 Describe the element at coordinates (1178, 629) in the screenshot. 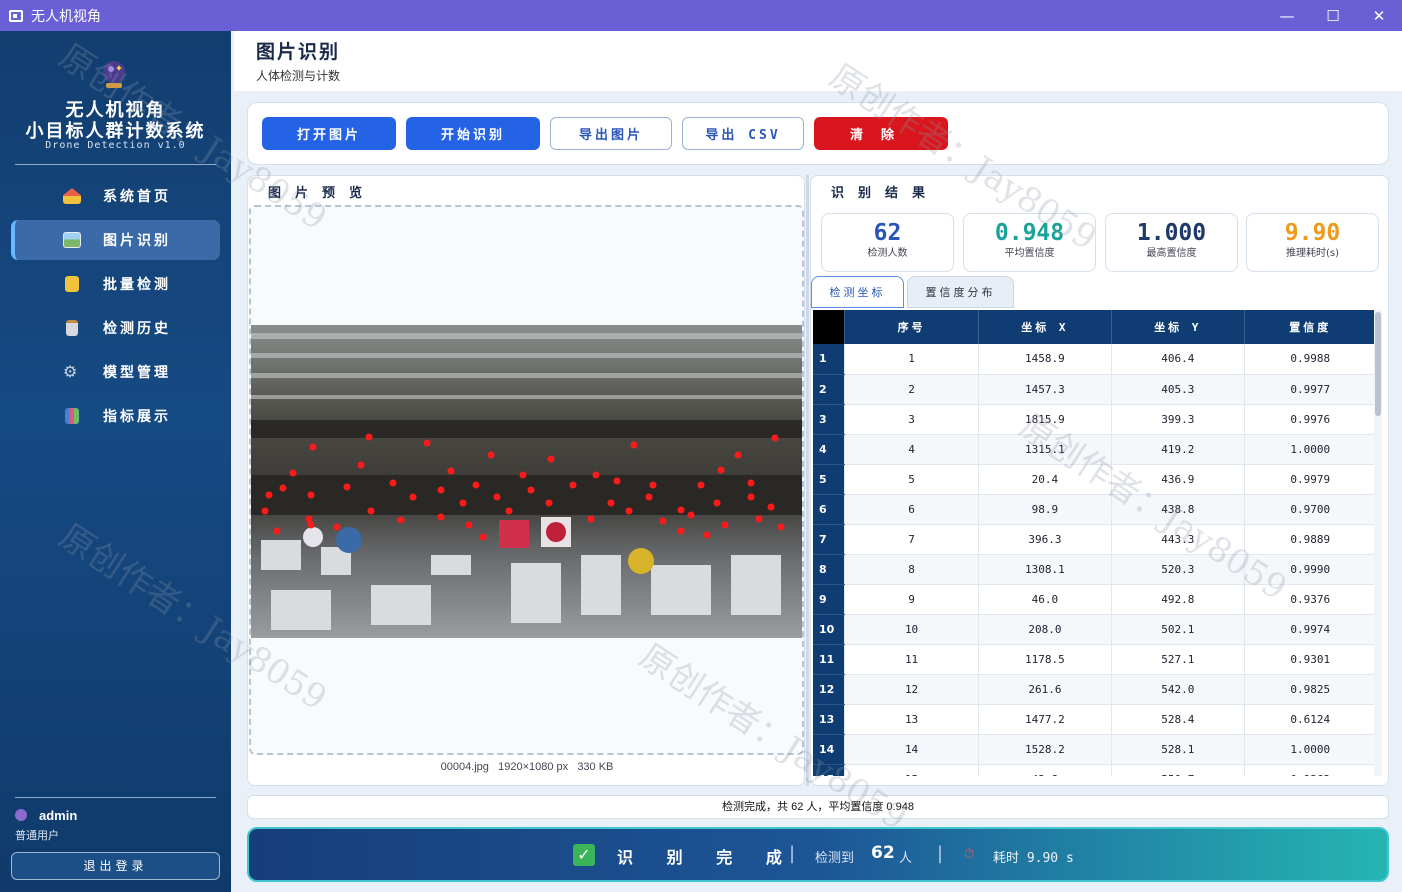

I see `table-cell: 502.1` at that location.